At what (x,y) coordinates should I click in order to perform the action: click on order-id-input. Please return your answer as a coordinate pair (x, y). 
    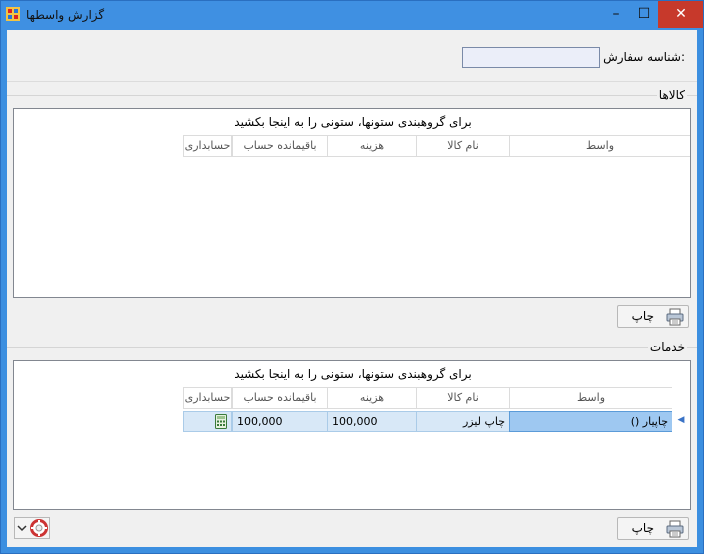
    Looking at the image, I should click on (531, 57).